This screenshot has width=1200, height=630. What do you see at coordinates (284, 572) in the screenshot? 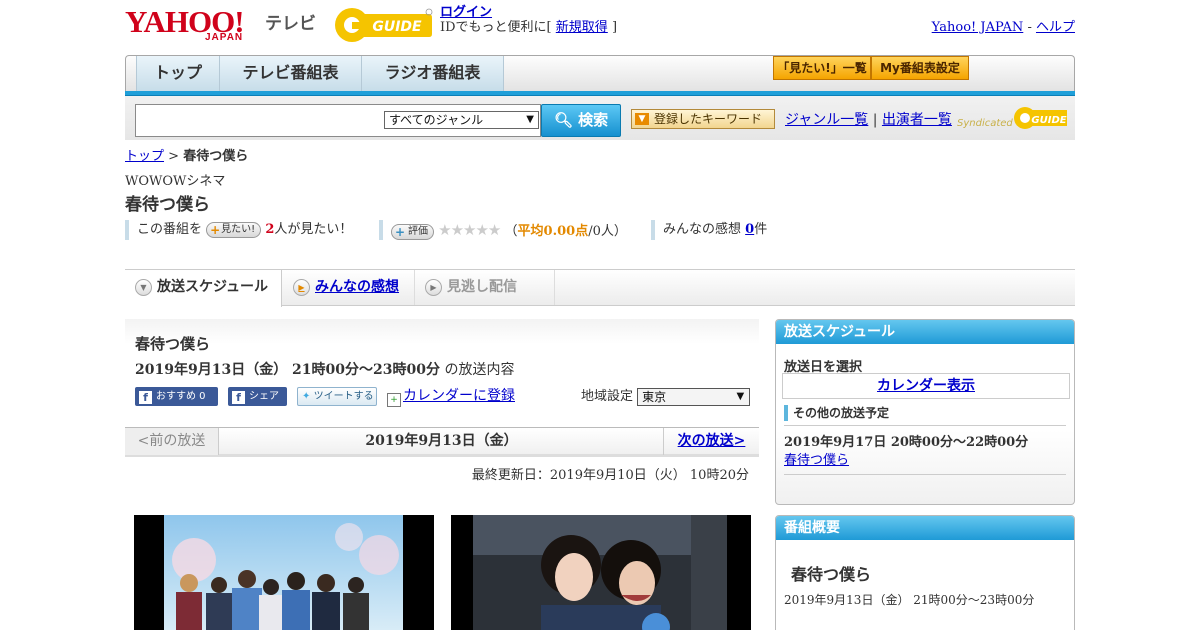
I see `program-thumbnail-image` at bounding box center [284, 572].